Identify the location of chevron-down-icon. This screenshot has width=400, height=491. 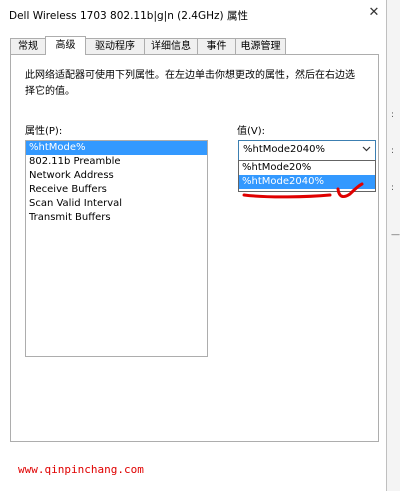
(366, 150).